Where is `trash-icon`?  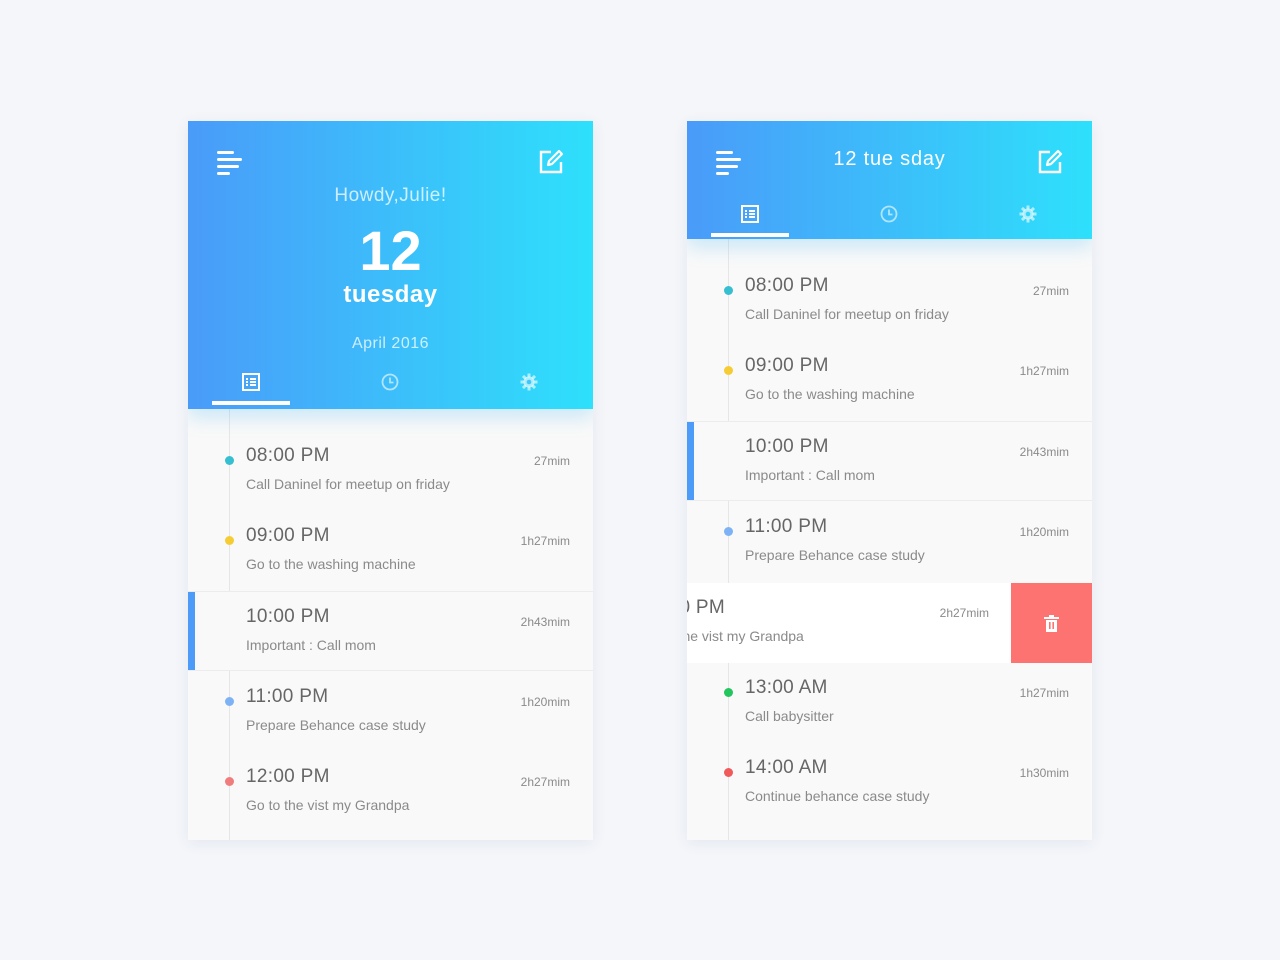
trash-icon is located at coordinates (1051, 623).